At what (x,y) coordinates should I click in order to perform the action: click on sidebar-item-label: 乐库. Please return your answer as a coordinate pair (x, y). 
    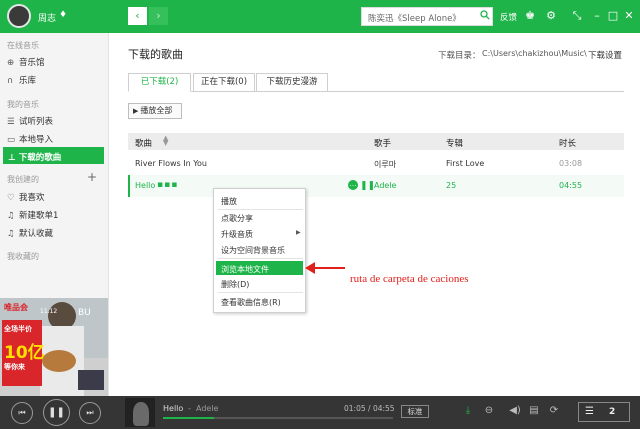
    Looking at the image, I should click on (28, 81).